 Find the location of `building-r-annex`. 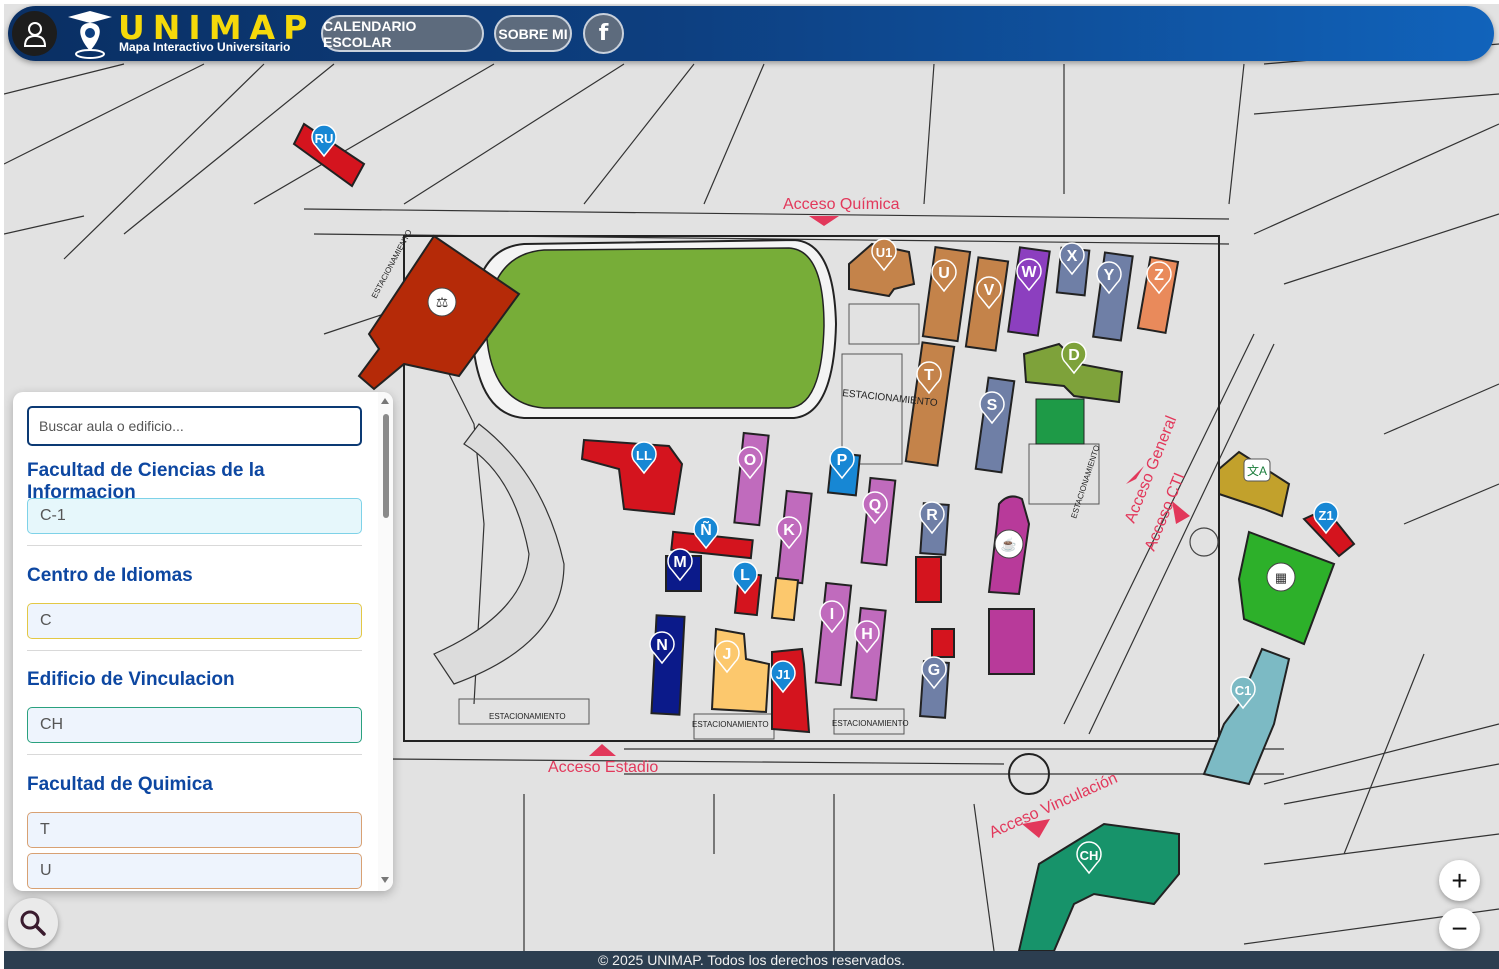

building-r-annex is located at coordinates (928, 579).